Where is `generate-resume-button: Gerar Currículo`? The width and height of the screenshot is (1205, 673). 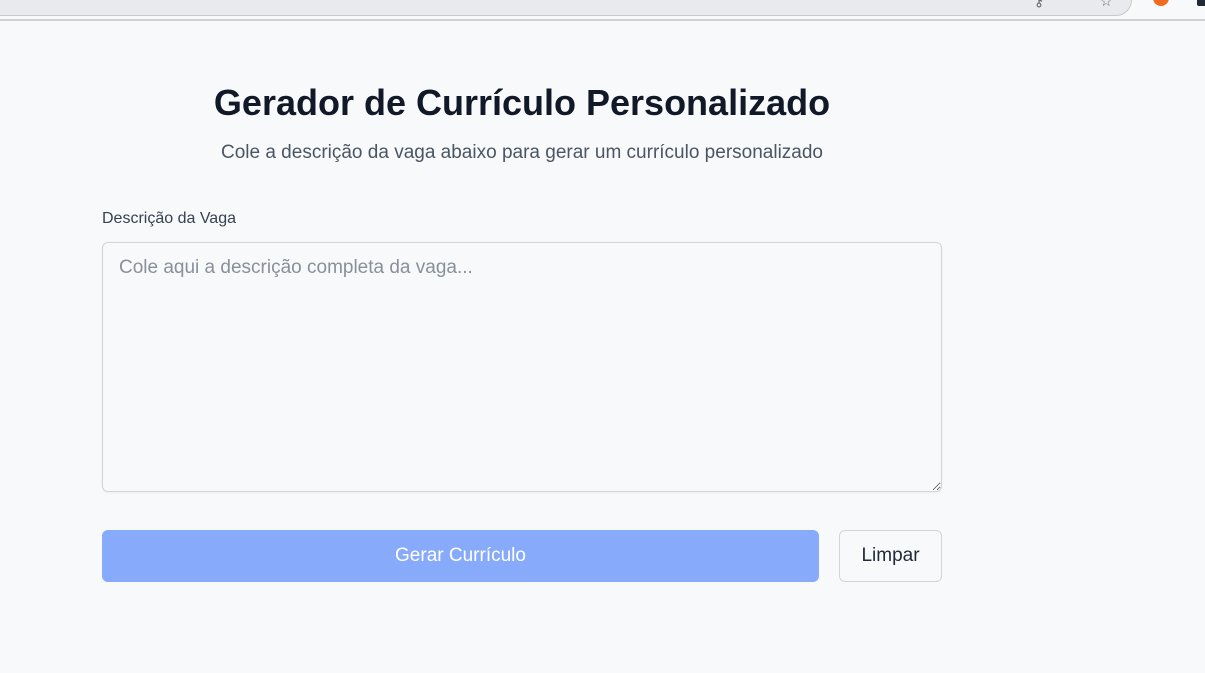
generate-resume-button: Gerar Currículo is located at coordinates (460, 556).